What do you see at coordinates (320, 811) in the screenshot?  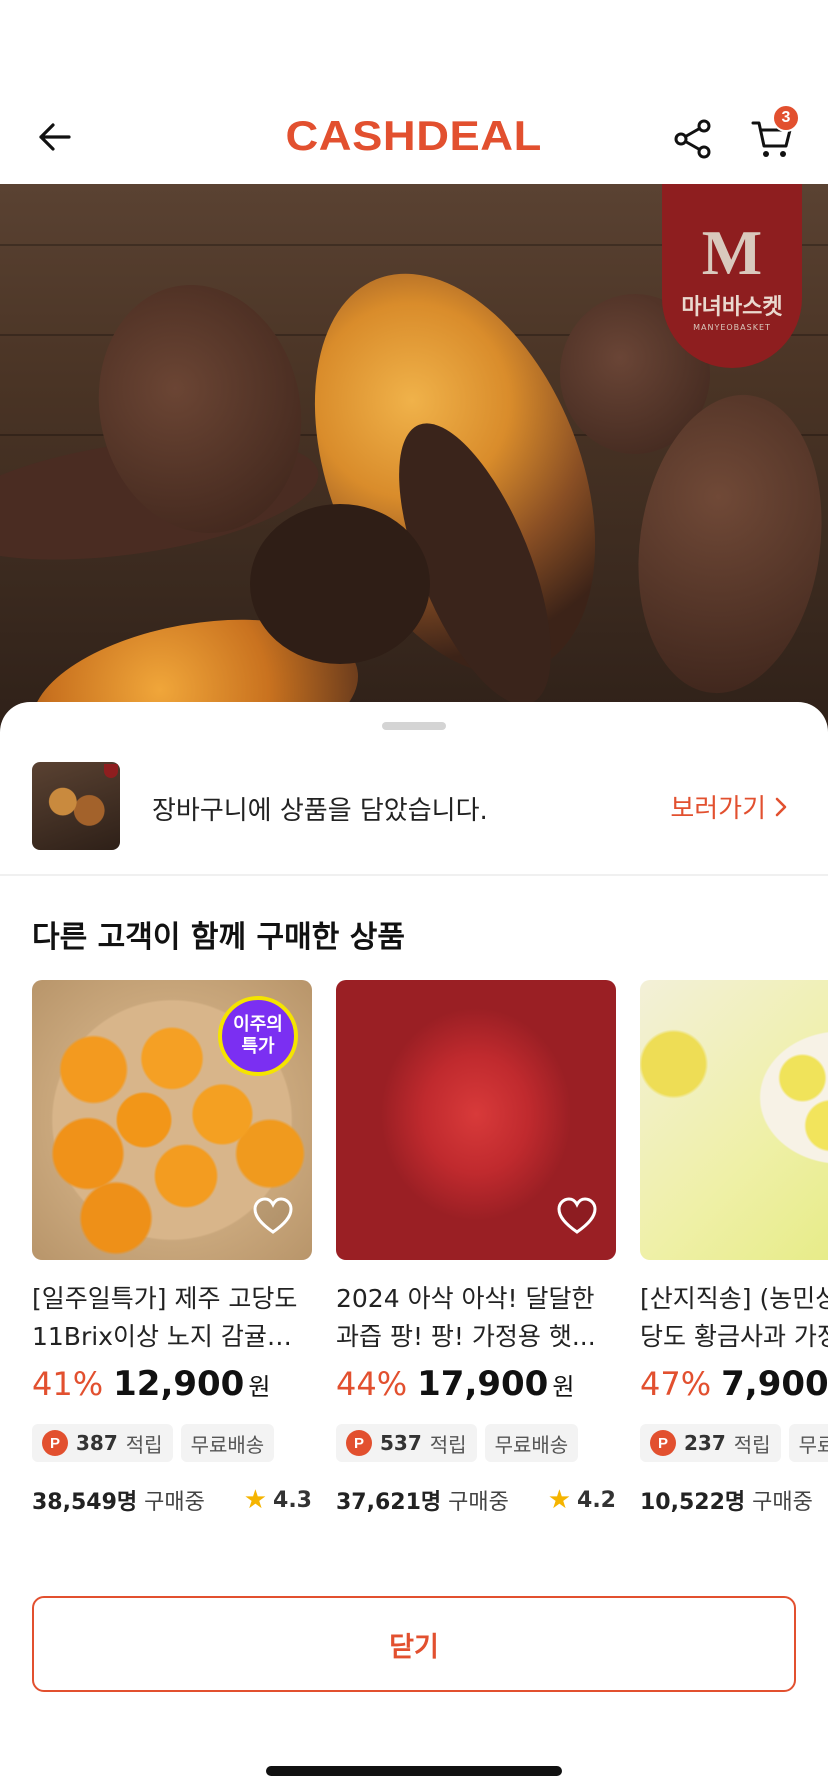 I see `cart-added-message: 장바구니에 상품을 담았습니다.` at bounding box center [320, 811].